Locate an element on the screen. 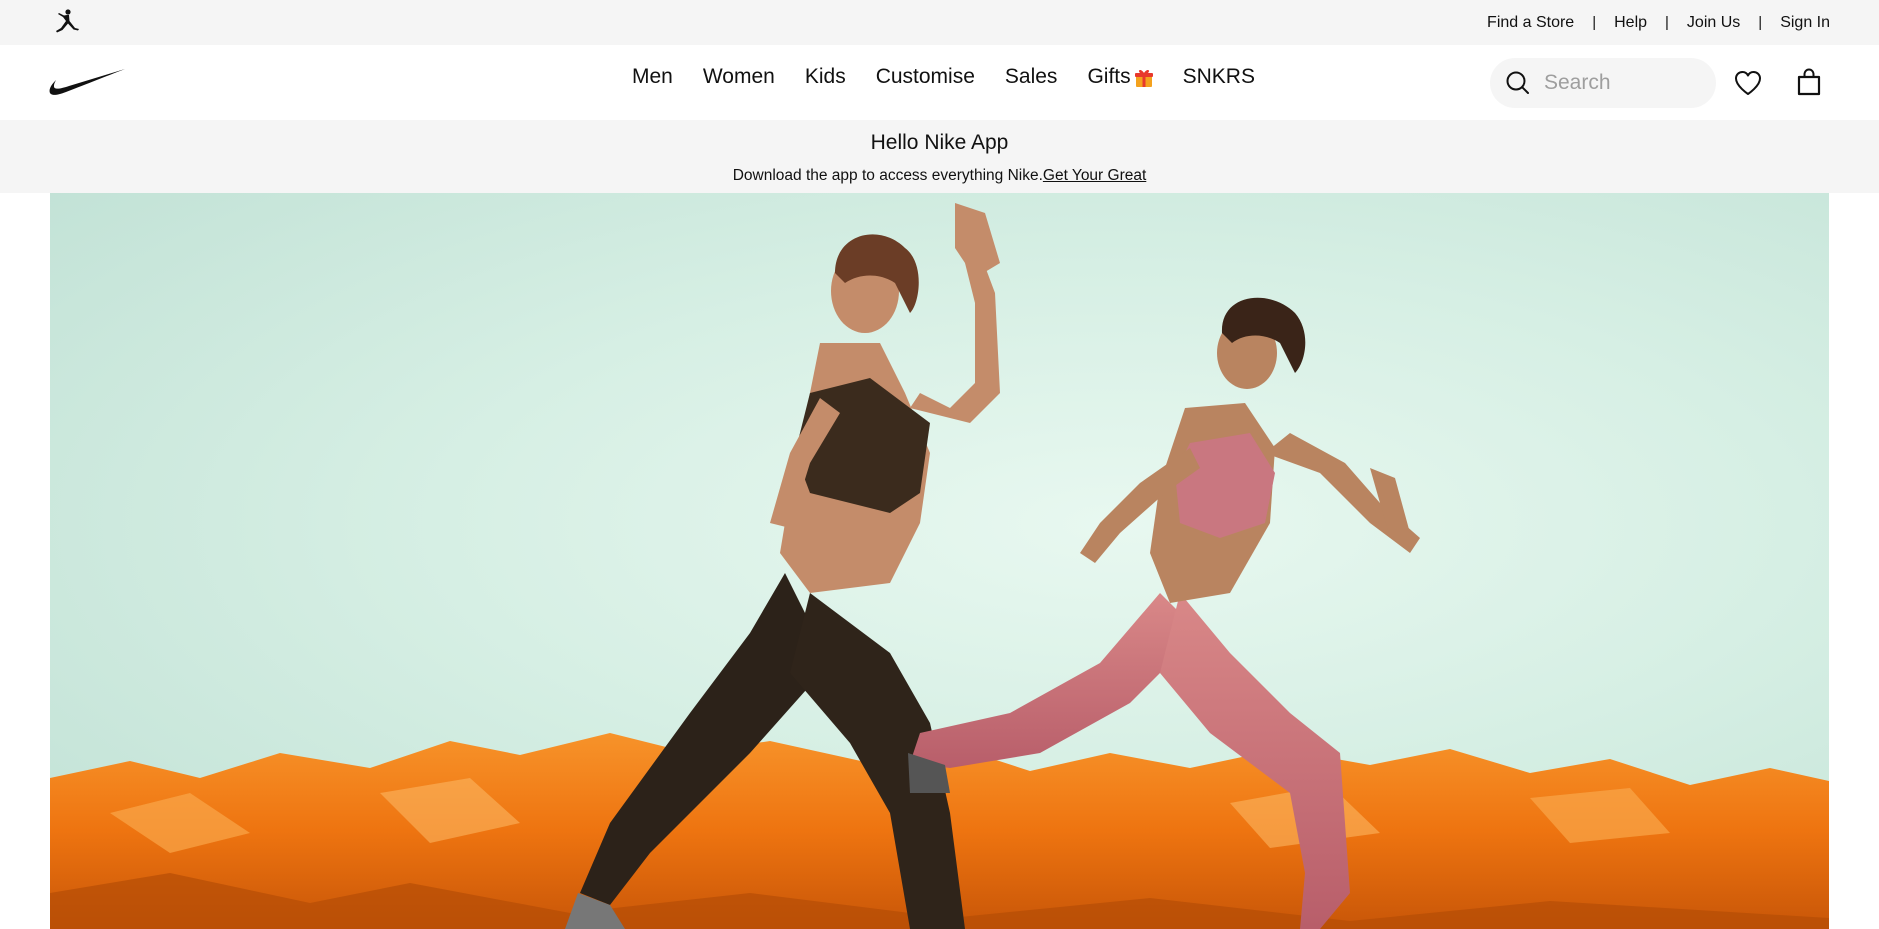 This screenshot has width=1879, height=929. nav-item-women: Women is located at coordinates (739, 77).